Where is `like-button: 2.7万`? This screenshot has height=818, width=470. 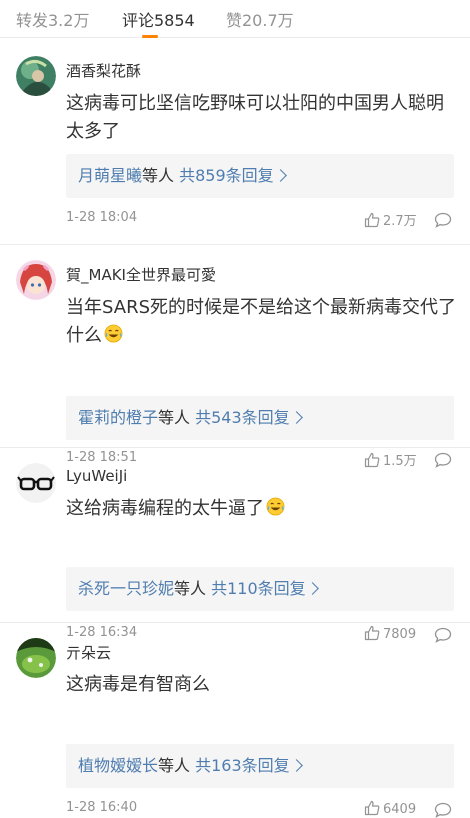 like-button: 2.7万 is located at coordinates (390, 219).